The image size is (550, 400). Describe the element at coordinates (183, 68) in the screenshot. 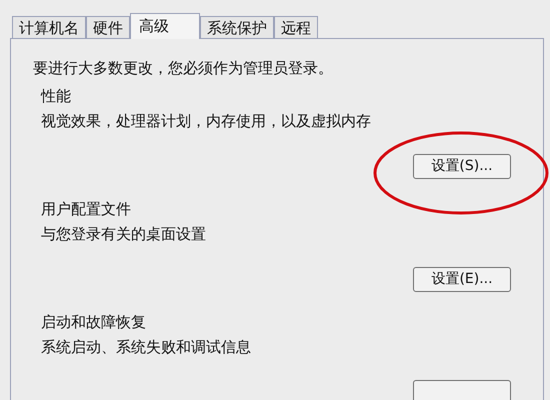

I see `notice-text: 要进行大多数更改，您必须作为管理员登录。` at that location.